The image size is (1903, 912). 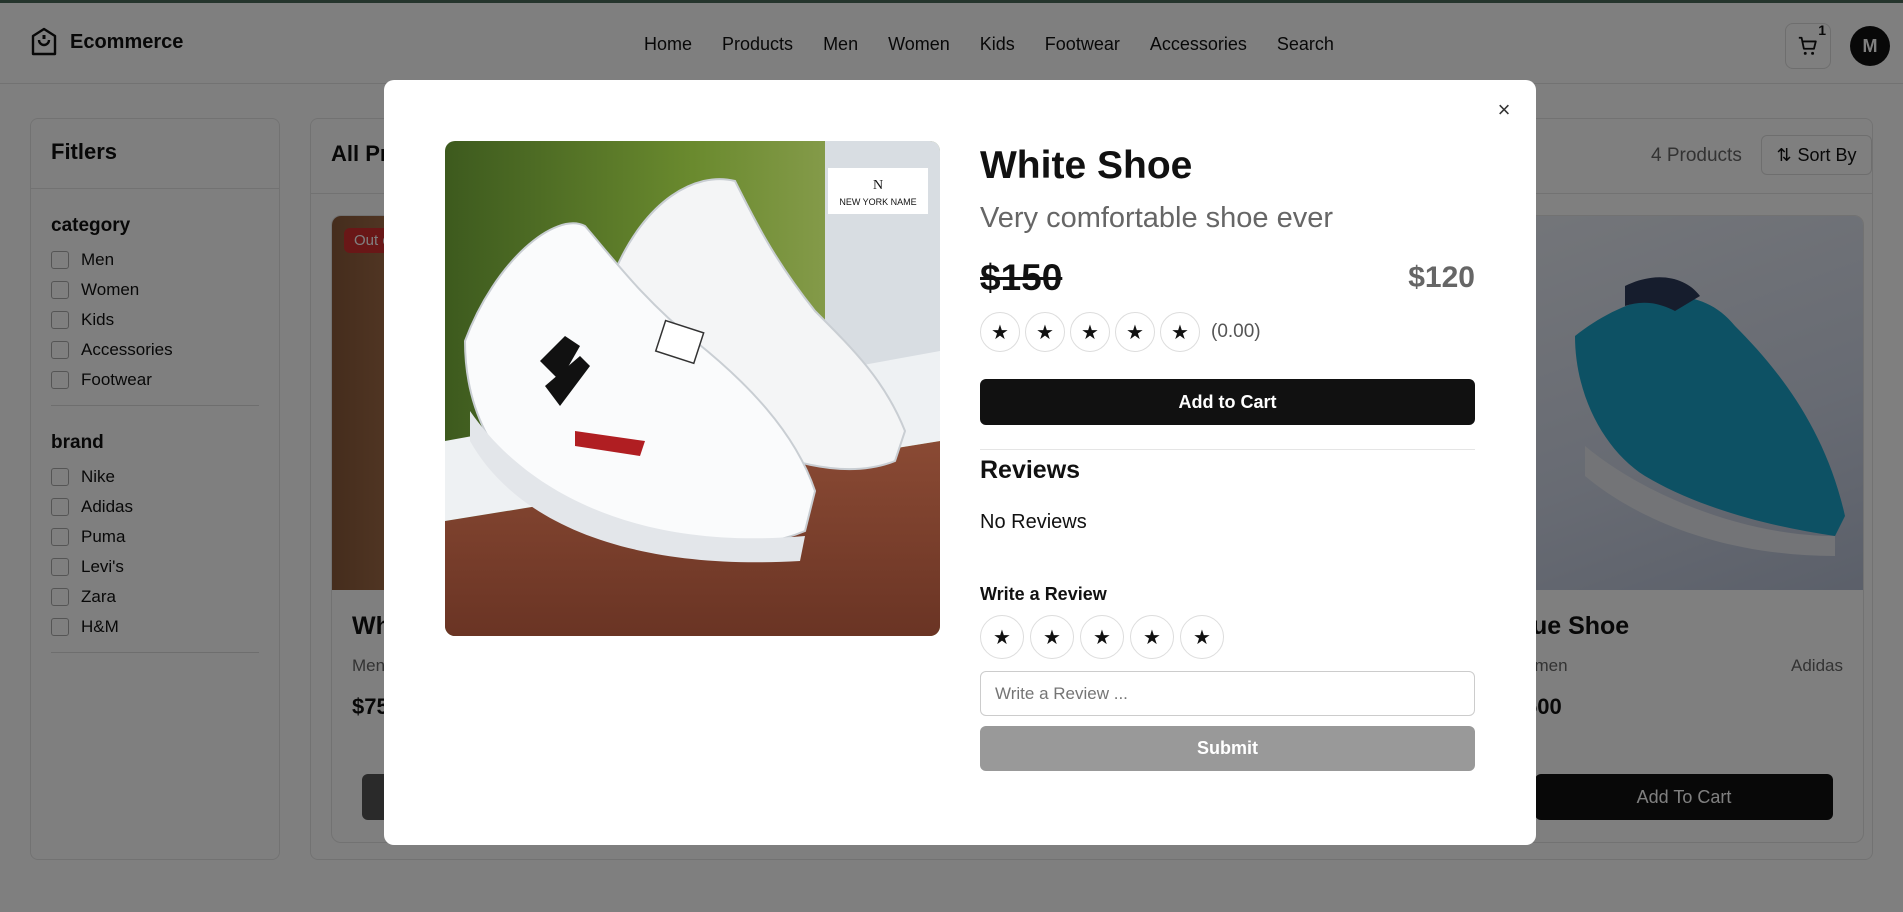 I want to click on white-shoe-photo: N NEW YORK NAME, so click(x=692, y=388).